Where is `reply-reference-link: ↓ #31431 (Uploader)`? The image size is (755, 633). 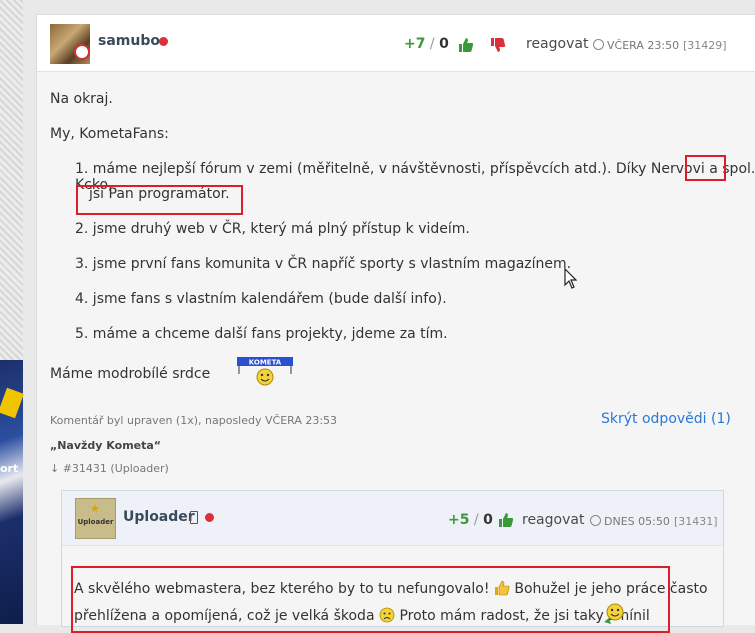 reply-reference-link: ↓ #31431 (Uploader) is located at coordinates (109, 468).